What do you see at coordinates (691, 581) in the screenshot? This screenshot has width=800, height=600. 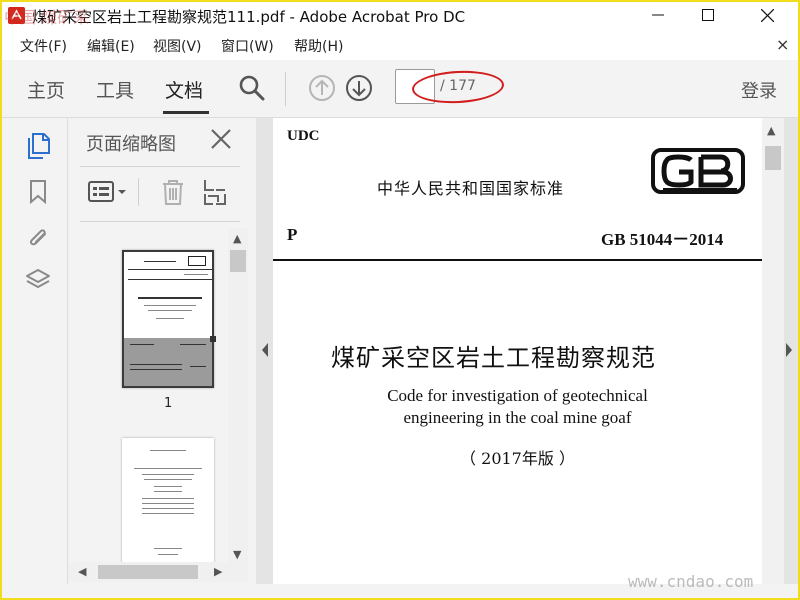 I see `watermark-bottom-right: www.cndao.com` at bounding box center [691, 581].